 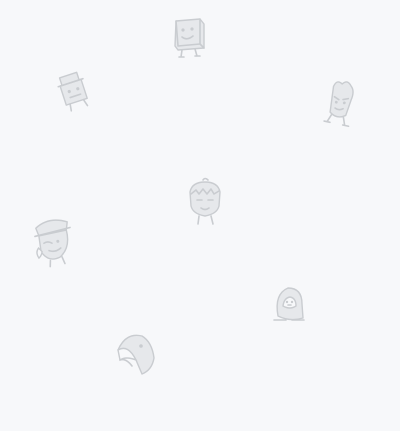 What do you see at coordinates (74, 90) in the screenshot?
I see `hat-character-icon` at bounding box center [74, 90].